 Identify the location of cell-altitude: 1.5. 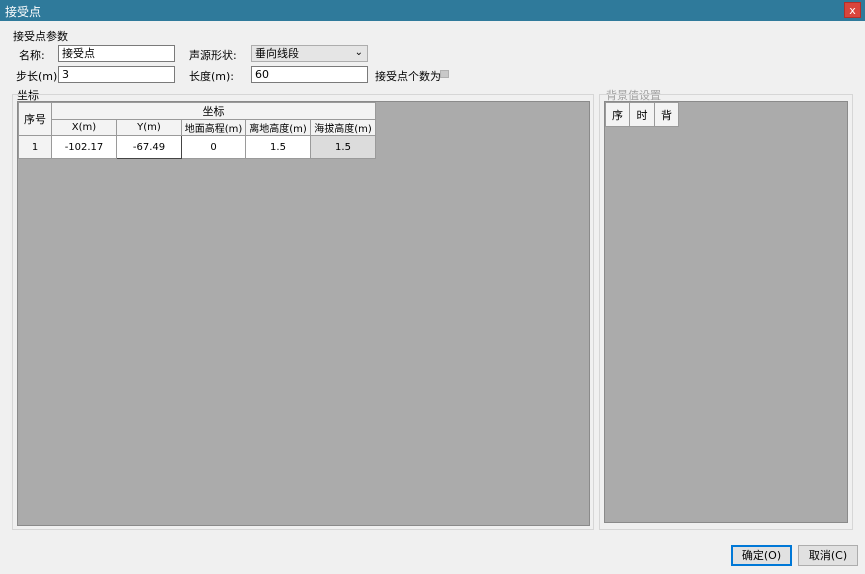
(343, 147).